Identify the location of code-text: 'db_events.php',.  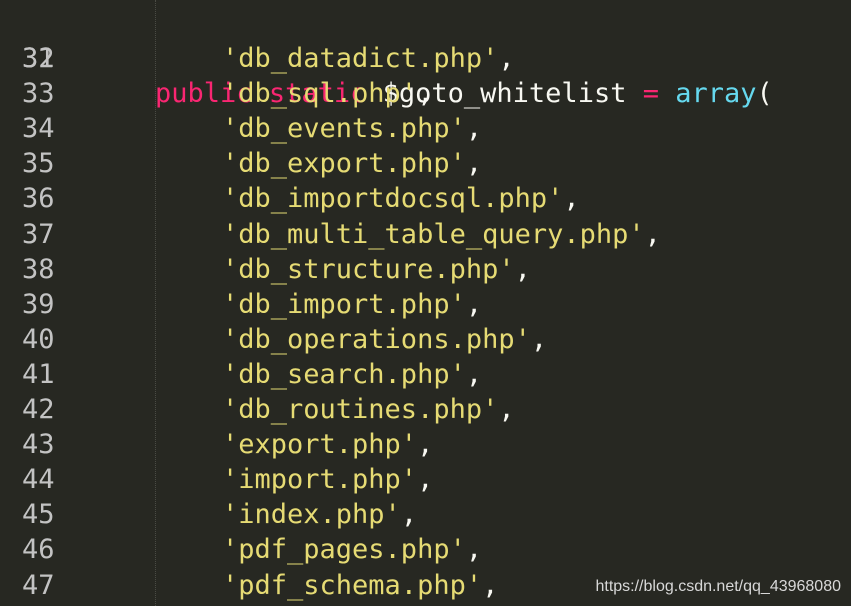
(352, 128).